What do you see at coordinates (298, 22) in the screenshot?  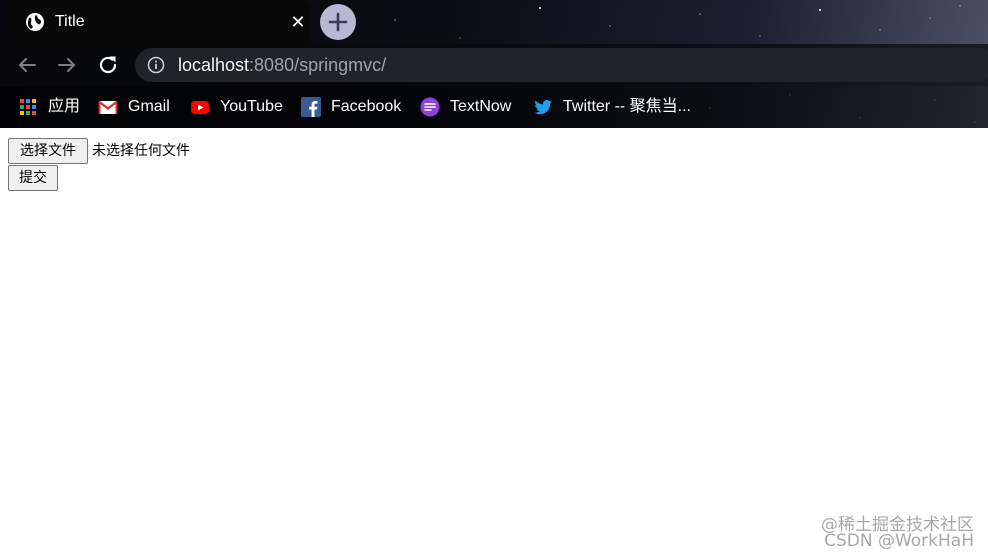 I see `tab-close-icon: ✕` at bounding box center [298, 22].